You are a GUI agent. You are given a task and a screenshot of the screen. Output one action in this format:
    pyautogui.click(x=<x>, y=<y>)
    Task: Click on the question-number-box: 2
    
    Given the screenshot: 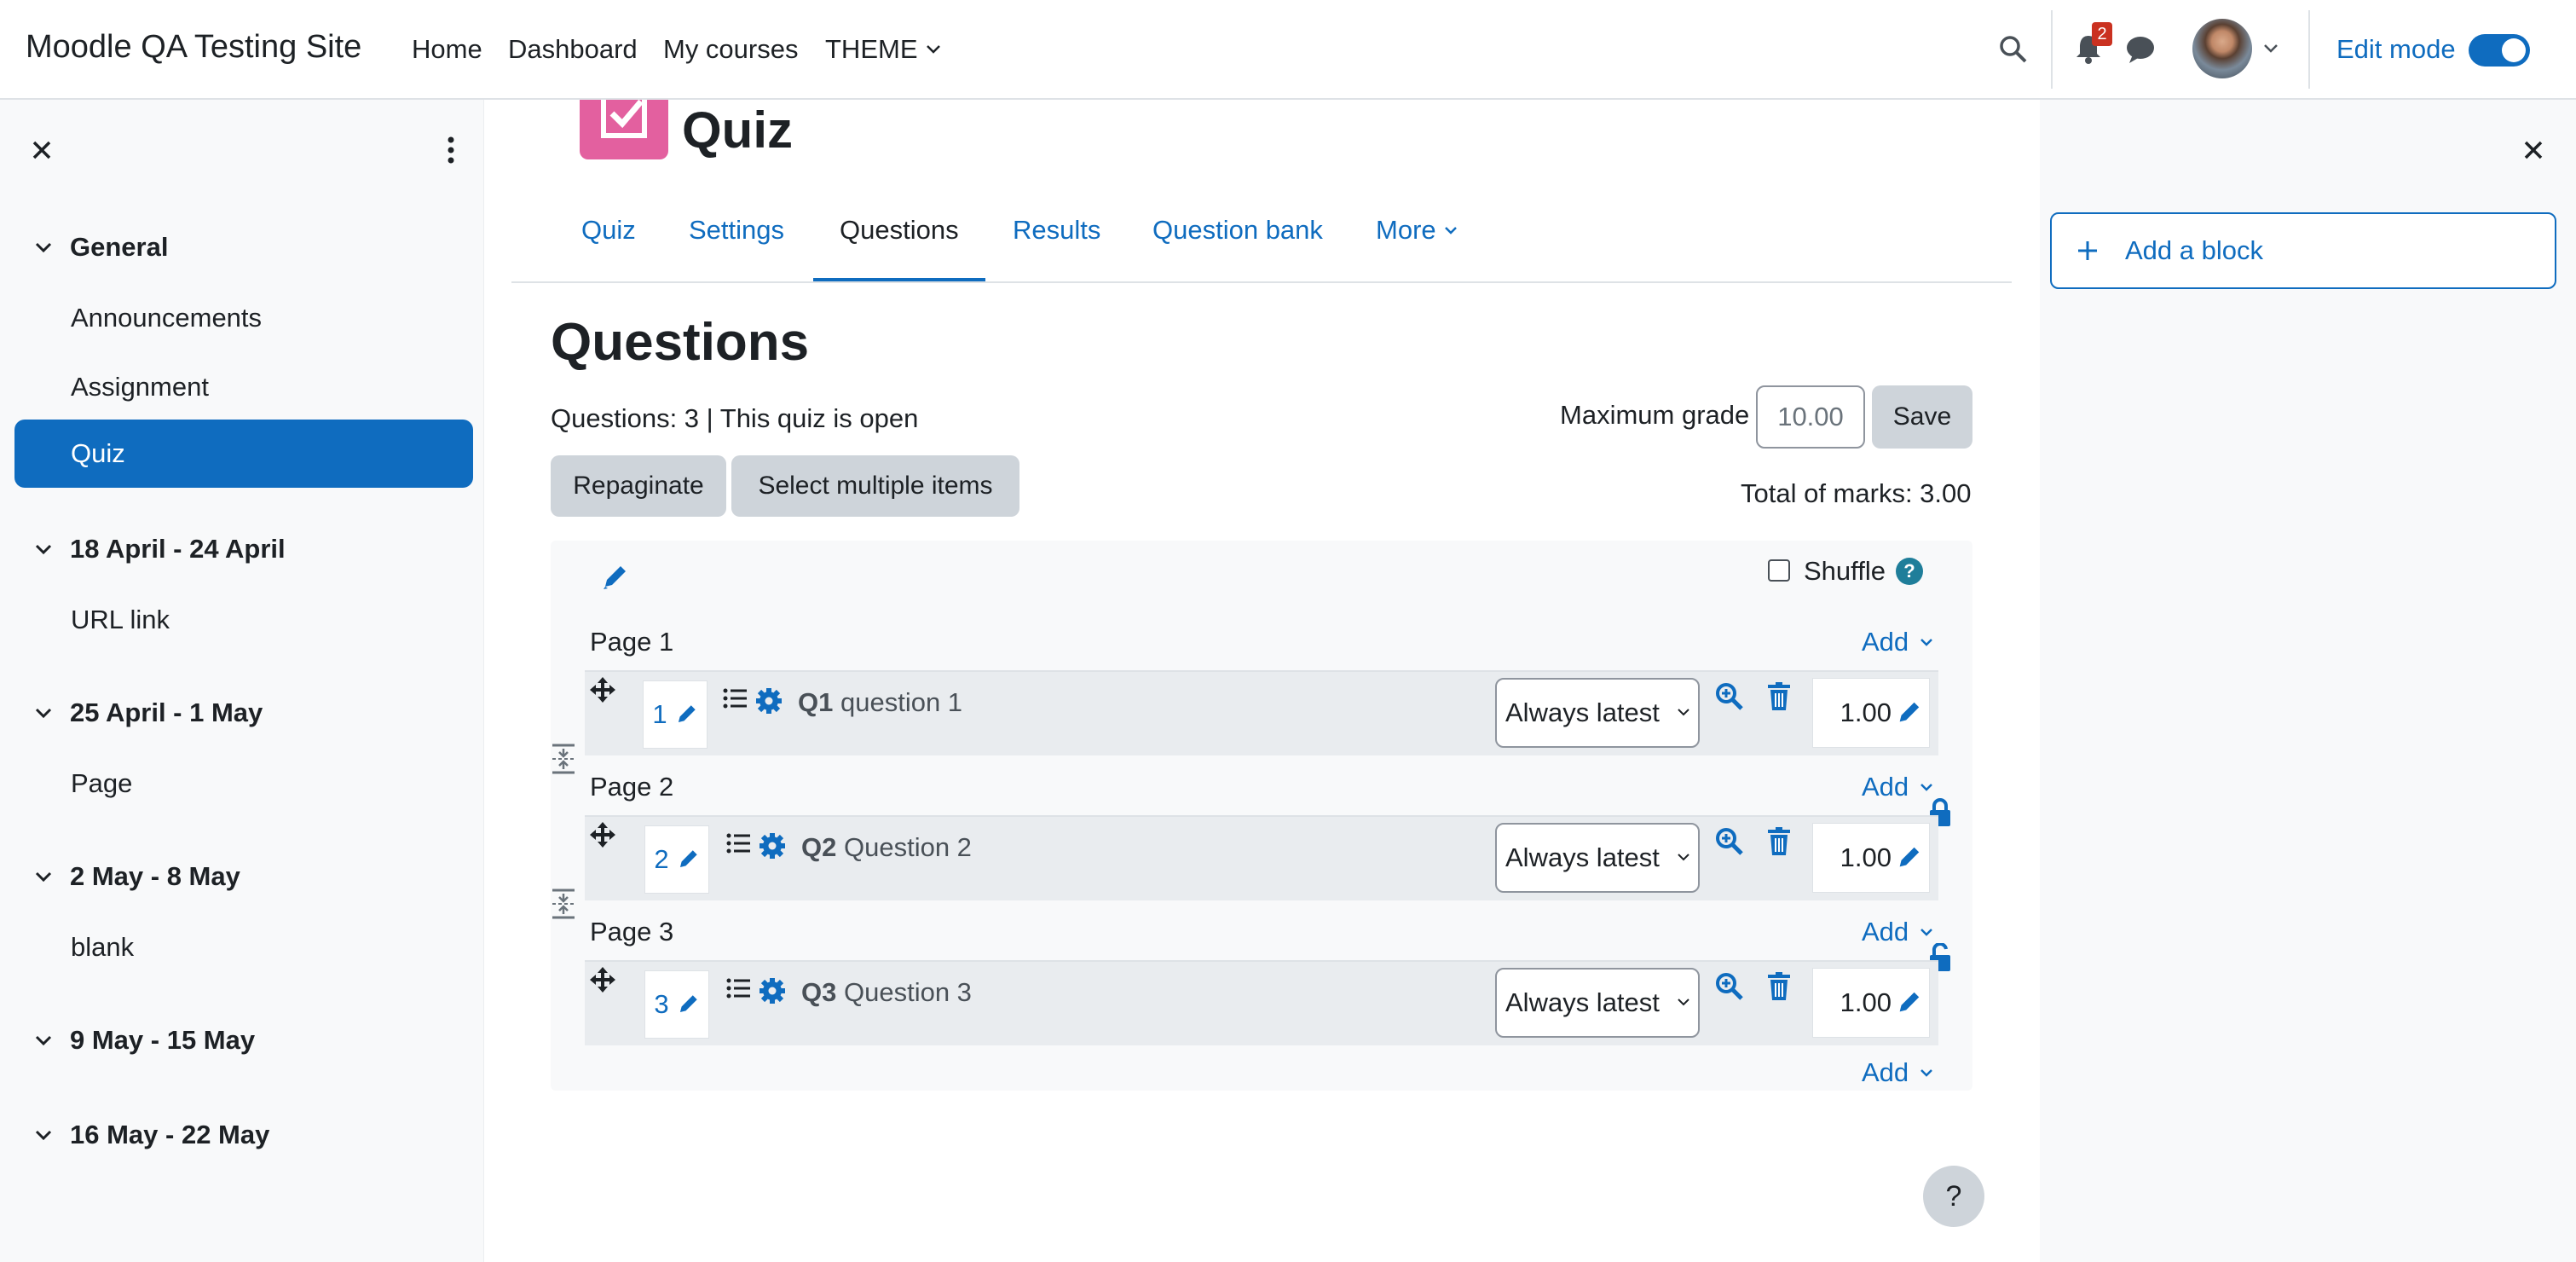 What is the action you would take?
    pyautogui.click(x=676, y=859)
    